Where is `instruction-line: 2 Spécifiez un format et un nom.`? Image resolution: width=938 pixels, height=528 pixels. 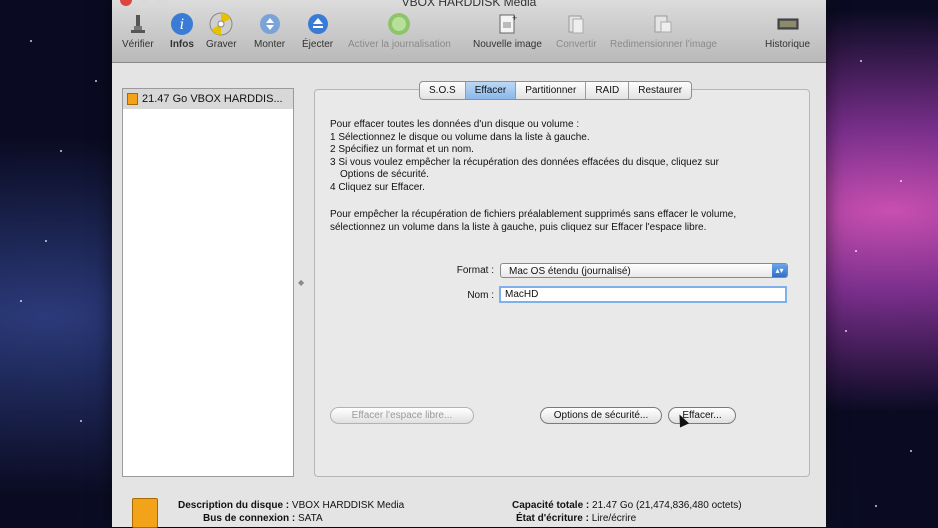
instruction-line: 2 Spécifiez un format et un nom. is located at coordinates (402, 149).